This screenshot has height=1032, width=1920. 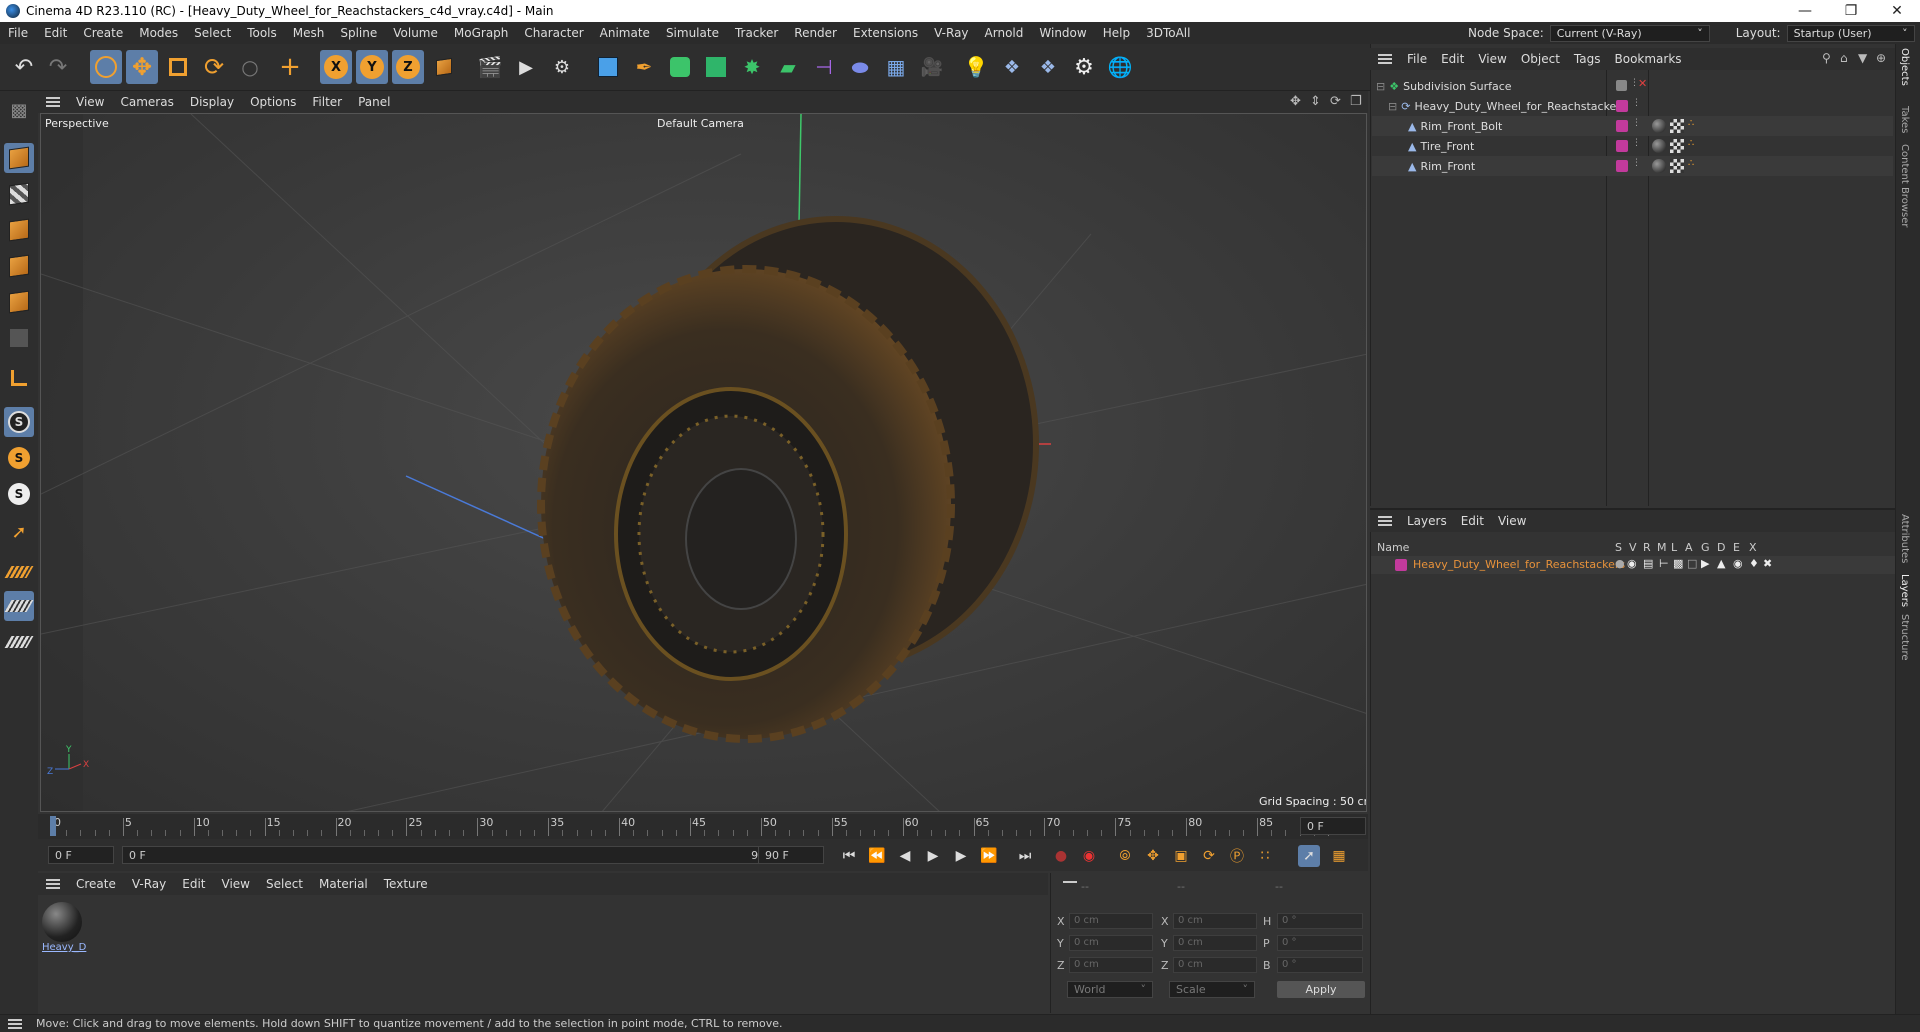 What do you see at coordinates (1125, 856) in the screenshot?
I see `key-move-icon: ⦾` at bounding box center [1125, 856].